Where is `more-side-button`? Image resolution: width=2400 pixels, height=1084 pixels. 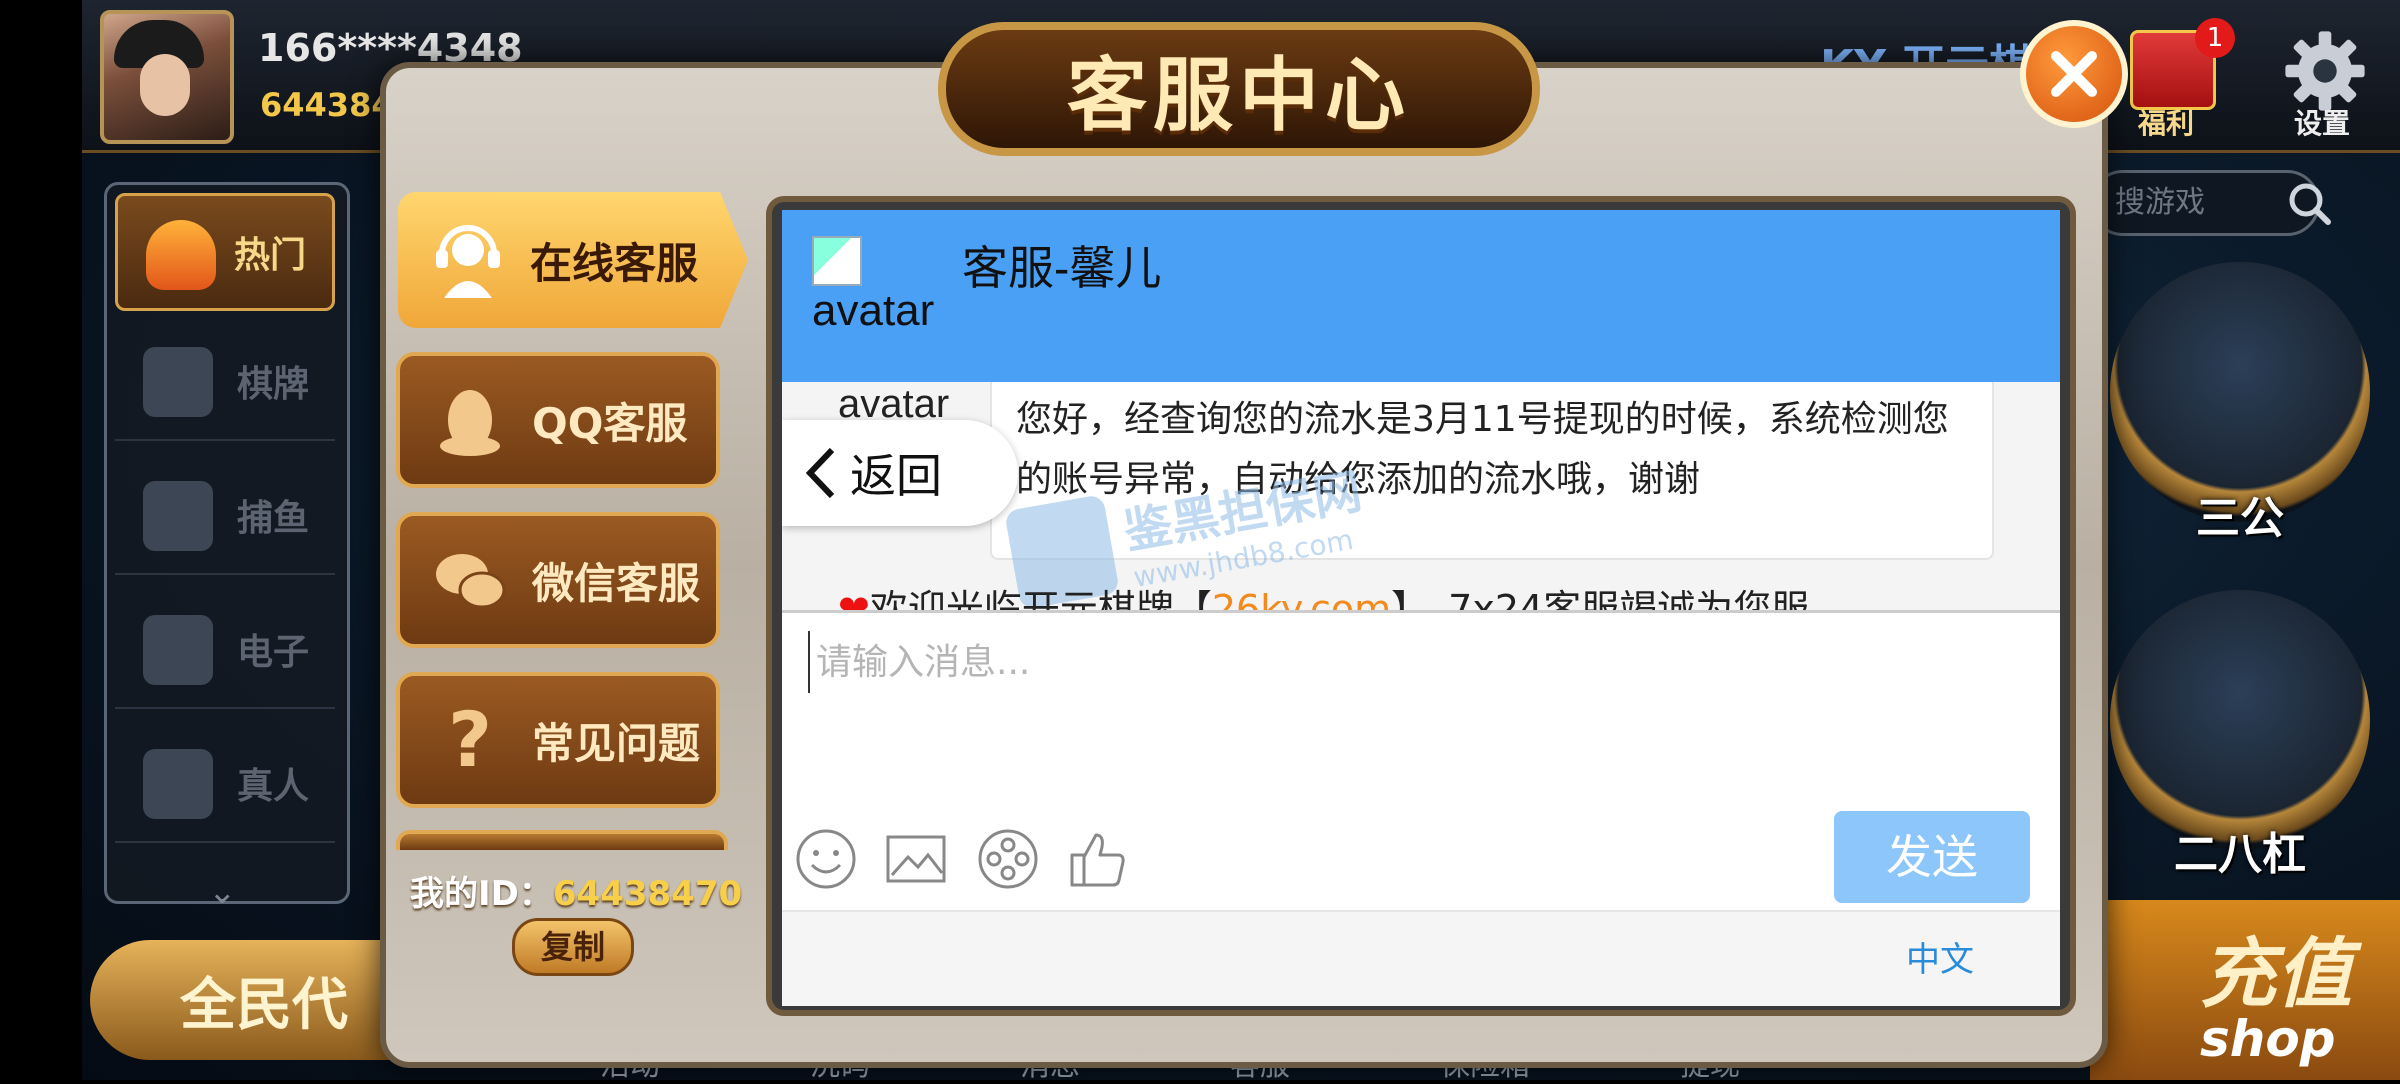
more-side-button is located at coordinates (562, 840).